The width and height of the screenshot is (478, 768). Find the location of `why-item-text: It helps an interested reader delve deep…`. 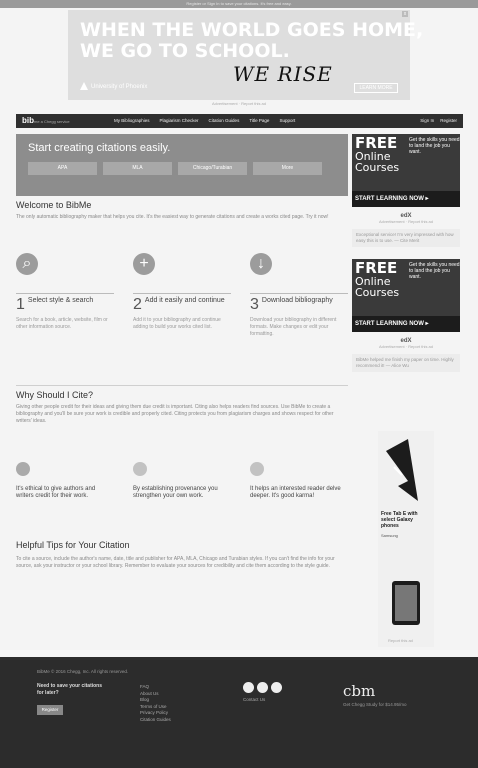

why-item-text: It helps an interested reader delve deep… is located at coordinates (295, 492).